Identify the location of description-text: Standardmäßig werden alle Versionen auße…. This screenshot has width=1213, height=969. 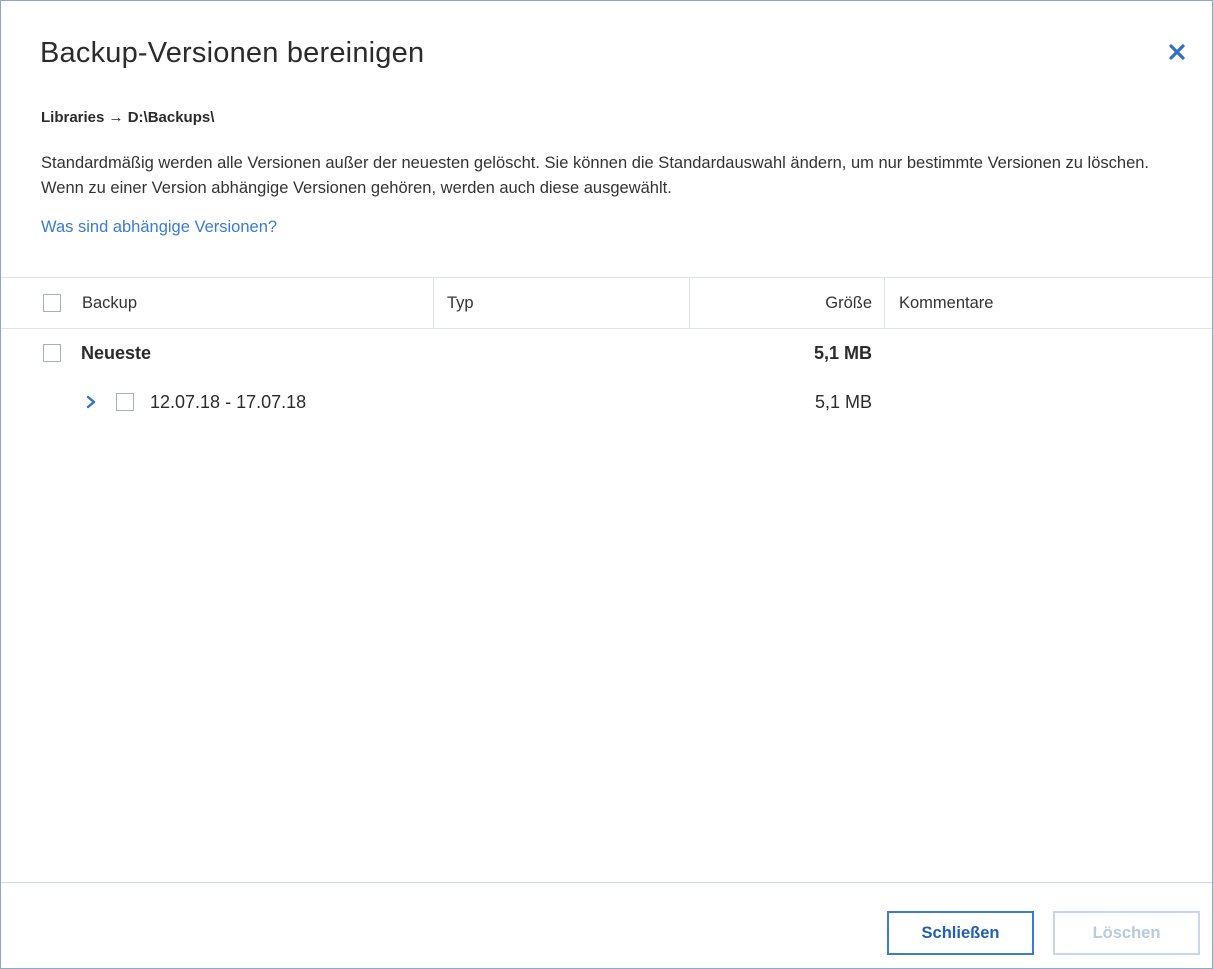
(595, 175).